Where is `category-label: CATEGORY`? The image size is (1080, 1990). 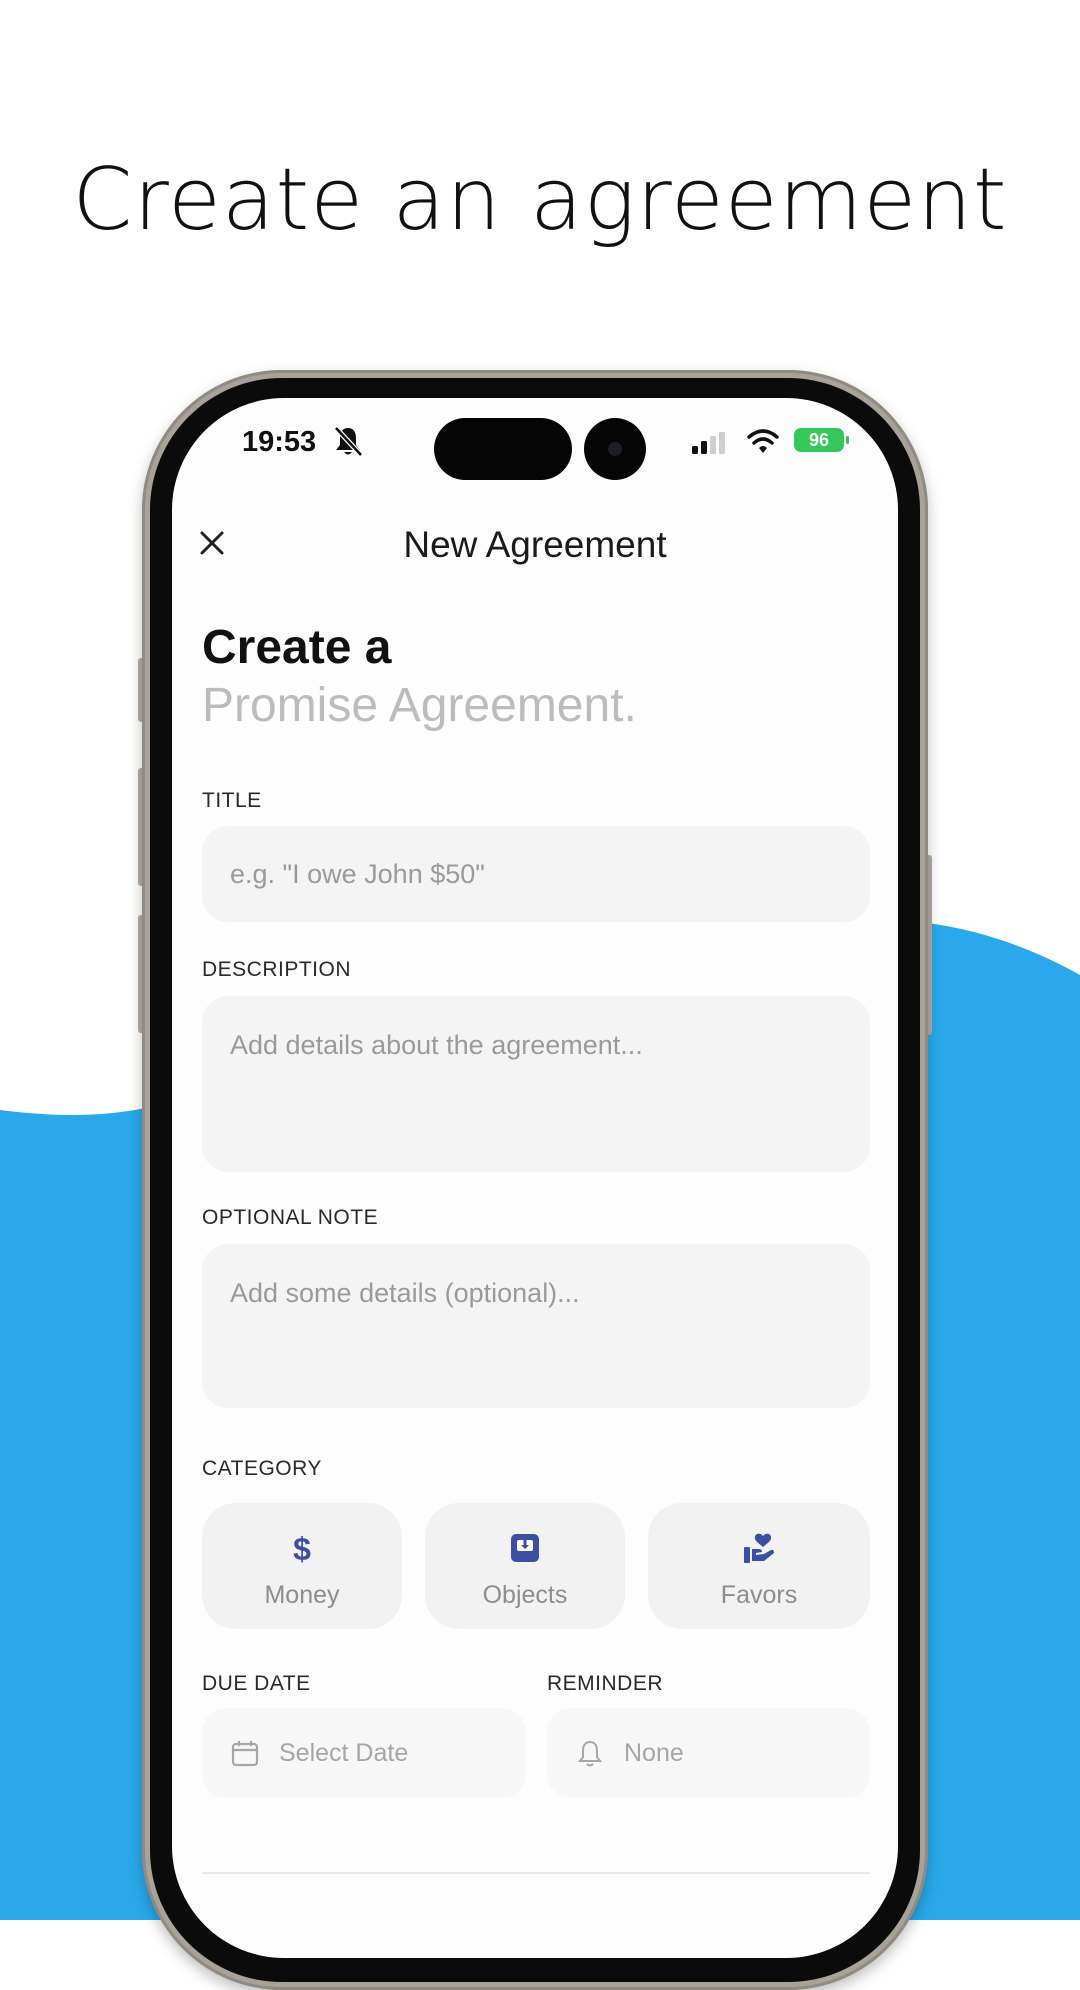
category-label: CATEGORY is located at coordinates (262, 1468).